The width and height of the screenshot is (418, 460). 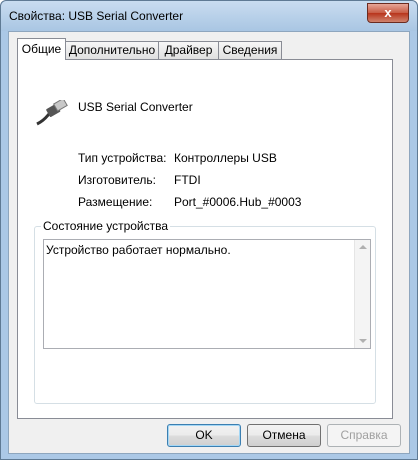 I want to click on tab-label: Дополнительно, so click(x=112, y=50).